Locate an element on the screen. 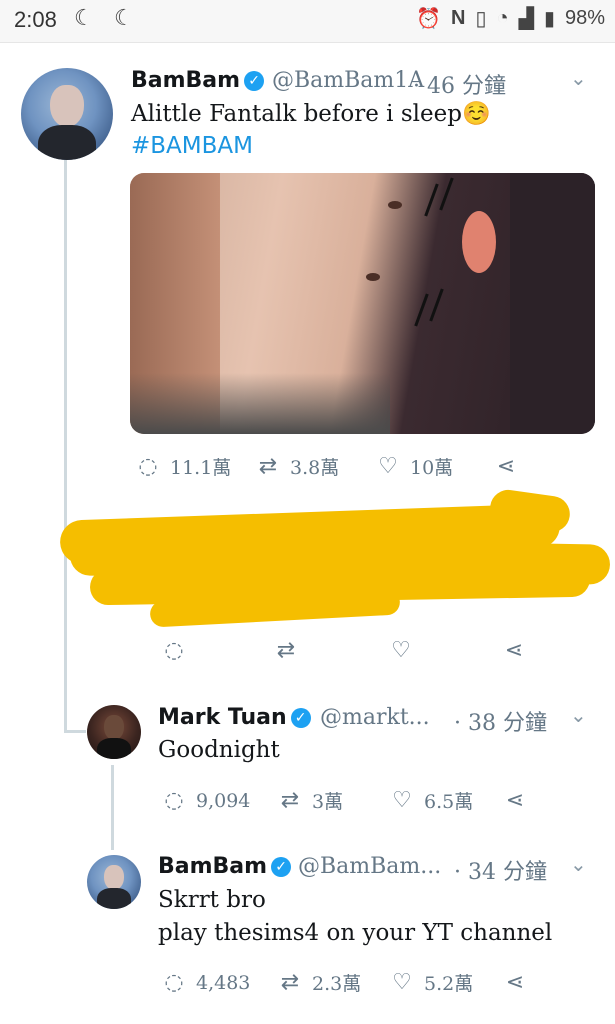 Image resolution: width=615 pixels, height=1024 pixels. tweet-time: · 38 分鐘 is located at coordinates (500, 723).